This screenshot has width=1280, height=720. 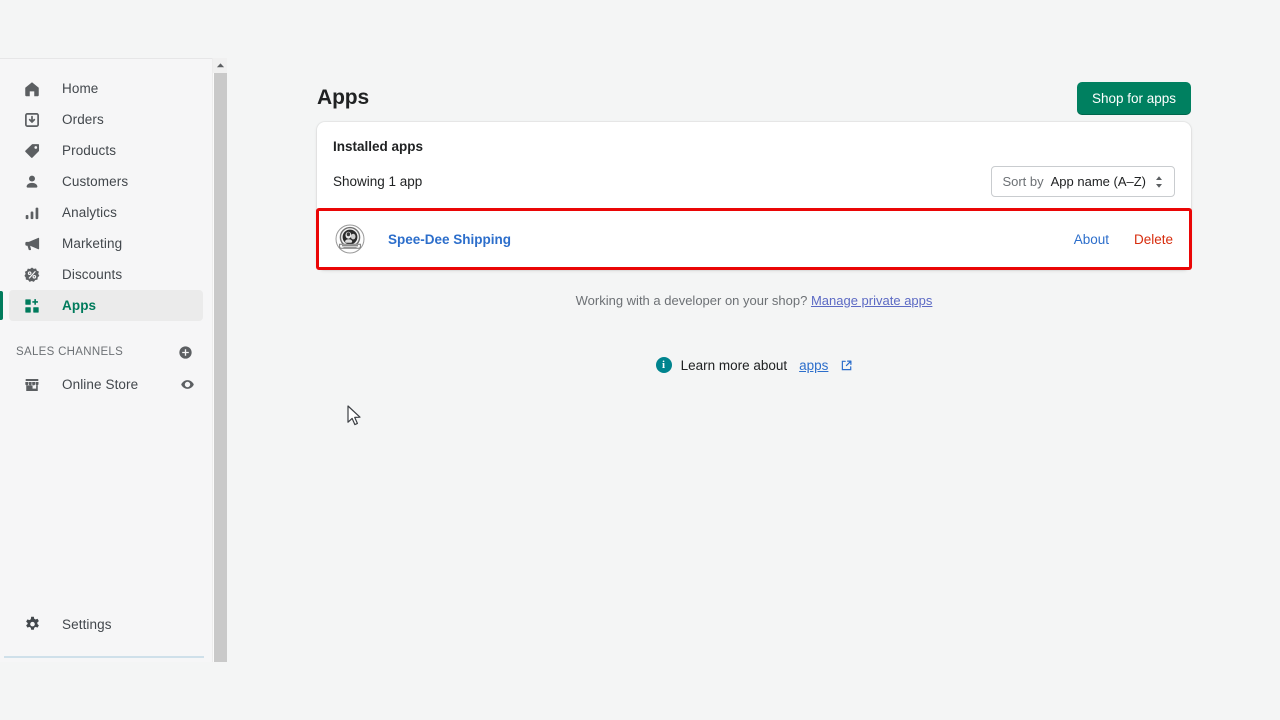 What do you see at coordinates (92, 274) in the screenshot?
I see `sidebar-item-label: Discounts` at bounding box center [92, 274].